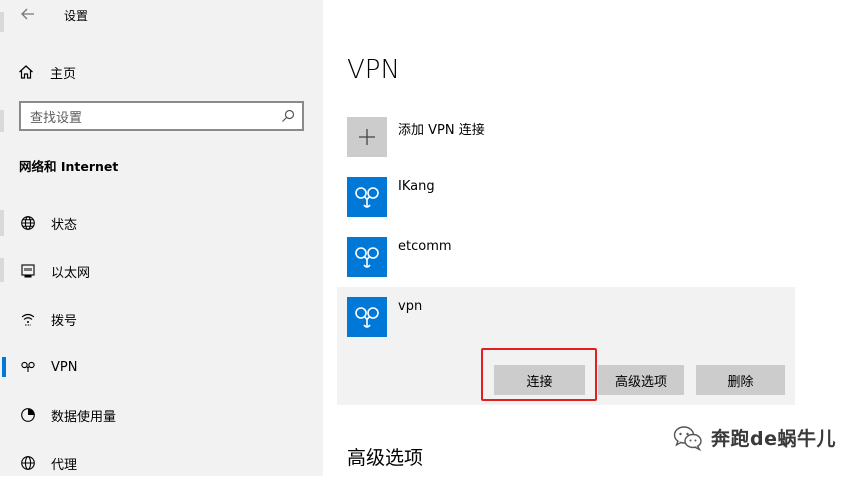  Describe the element at coordinates (425, 246) in the screenshot. I see `vpn-name: etcomm` at that location.